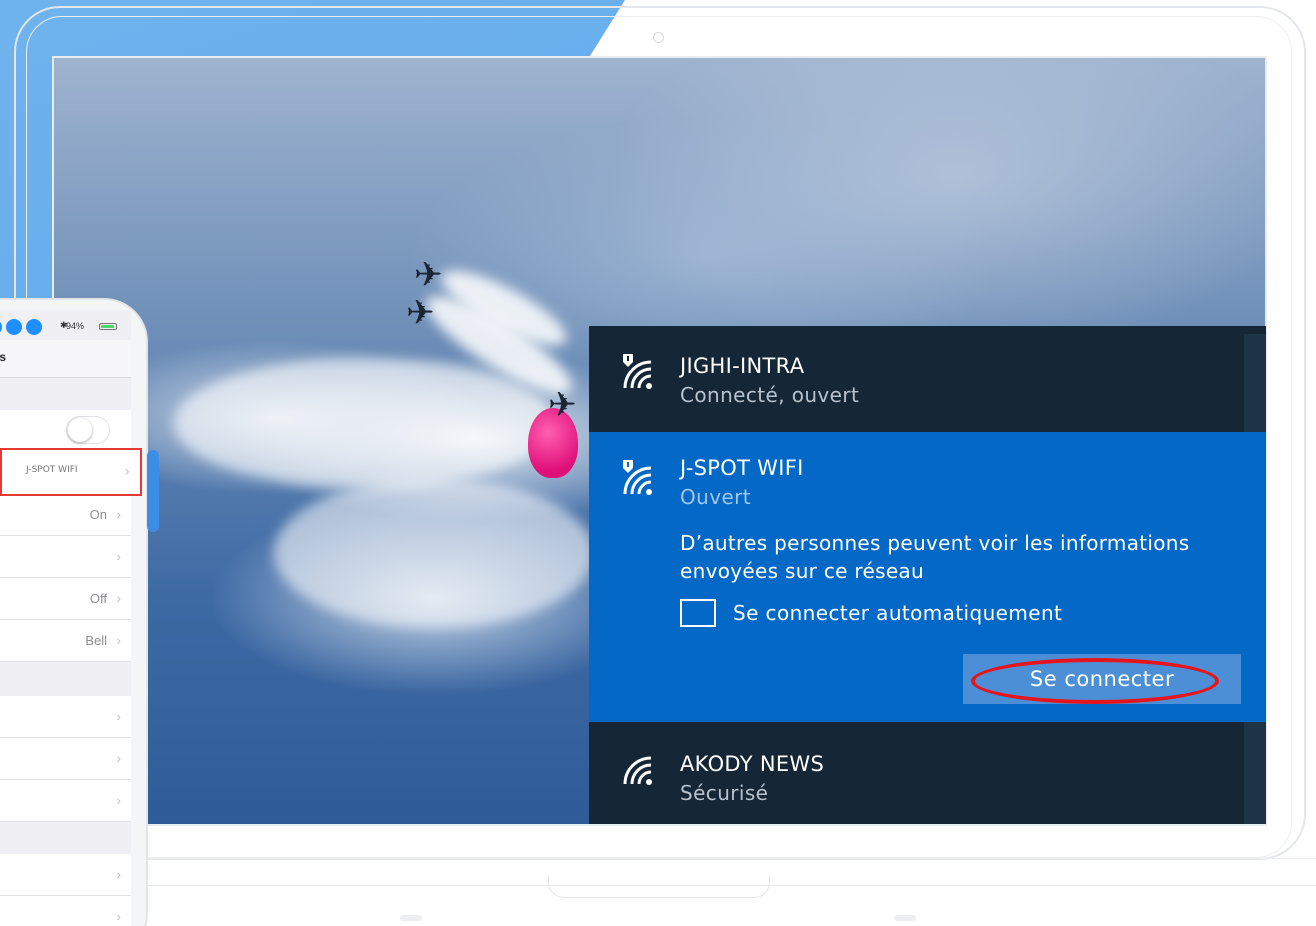 This screenshot has height=926, width=1316. What do you see at coordinates (52, 470) in the screenshot?
I see `row-value: J-SPOT WIFI` at bounding box center [52, 470].